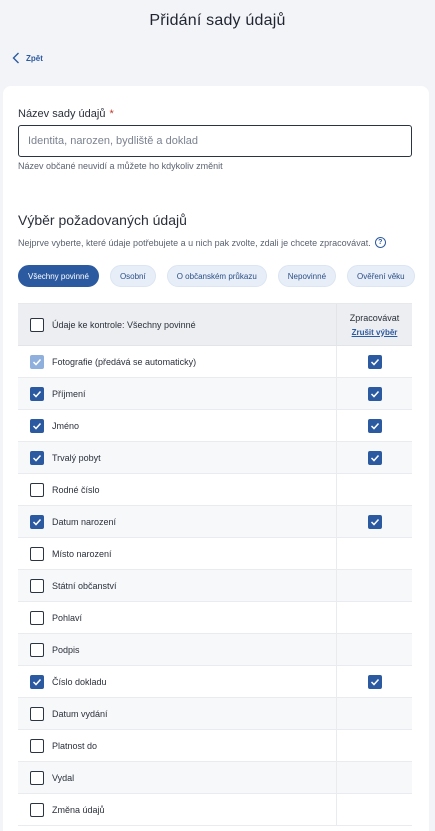 The image size is (435, 831). I want to click on table-row: Státní občanství, so click(215, 586).